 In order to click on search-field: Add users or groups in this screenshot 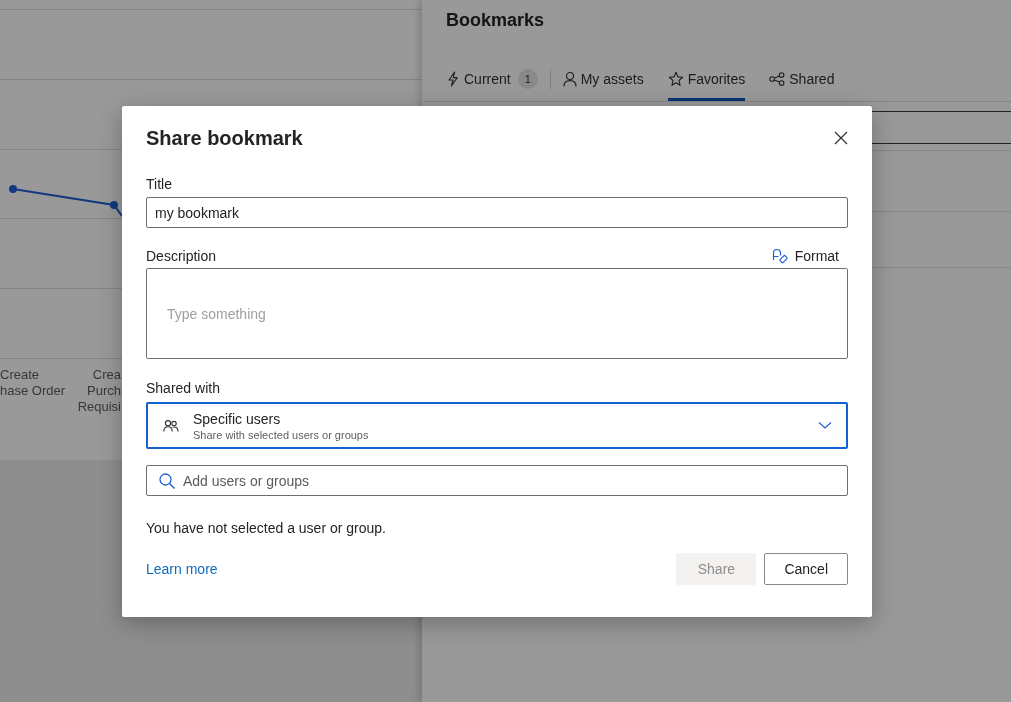, I will do `click(497, 480)`.